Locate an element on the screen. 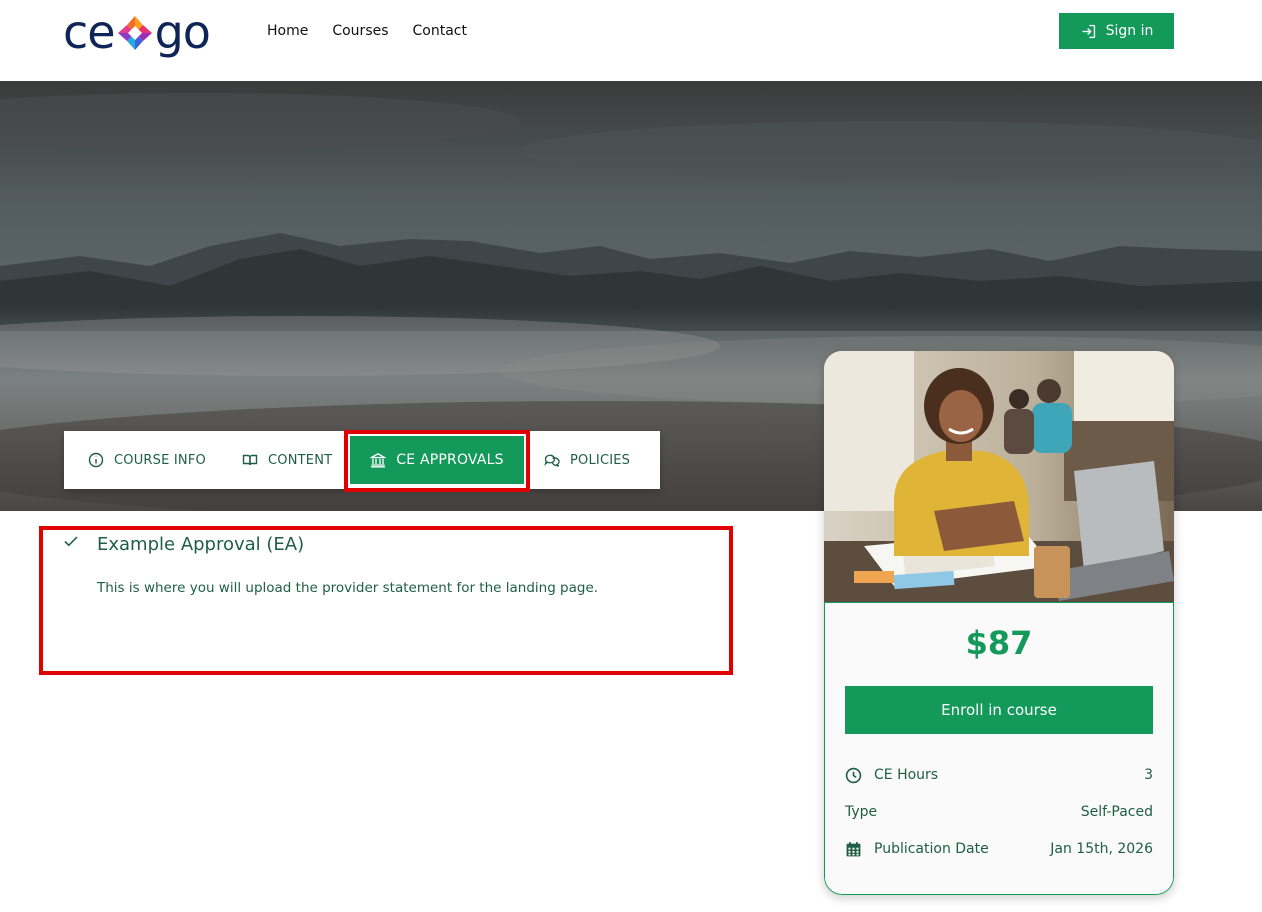 Image resolution: width=1262 pixels, height=912 pixels. nav-home-link: Home is located at coordinates (287, 31).